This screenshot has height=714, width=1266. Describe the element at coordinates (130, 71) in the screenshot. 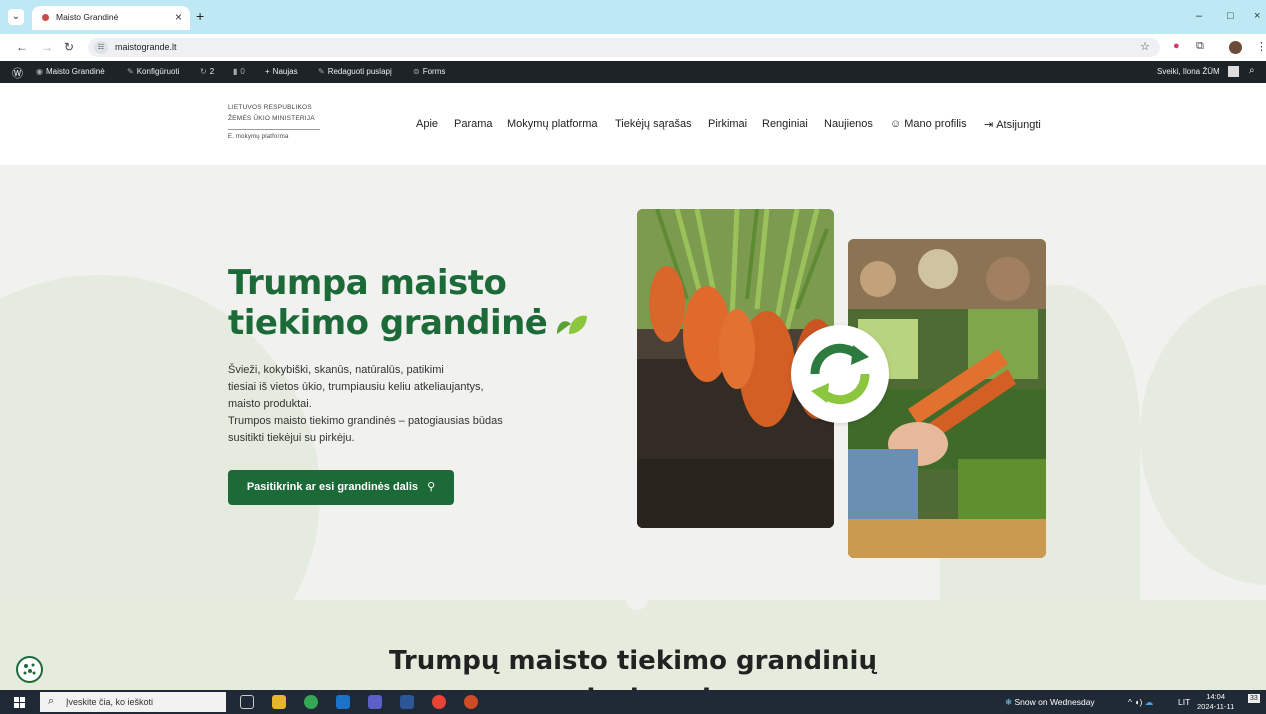

I see `brush-icon: ✎` at that location.